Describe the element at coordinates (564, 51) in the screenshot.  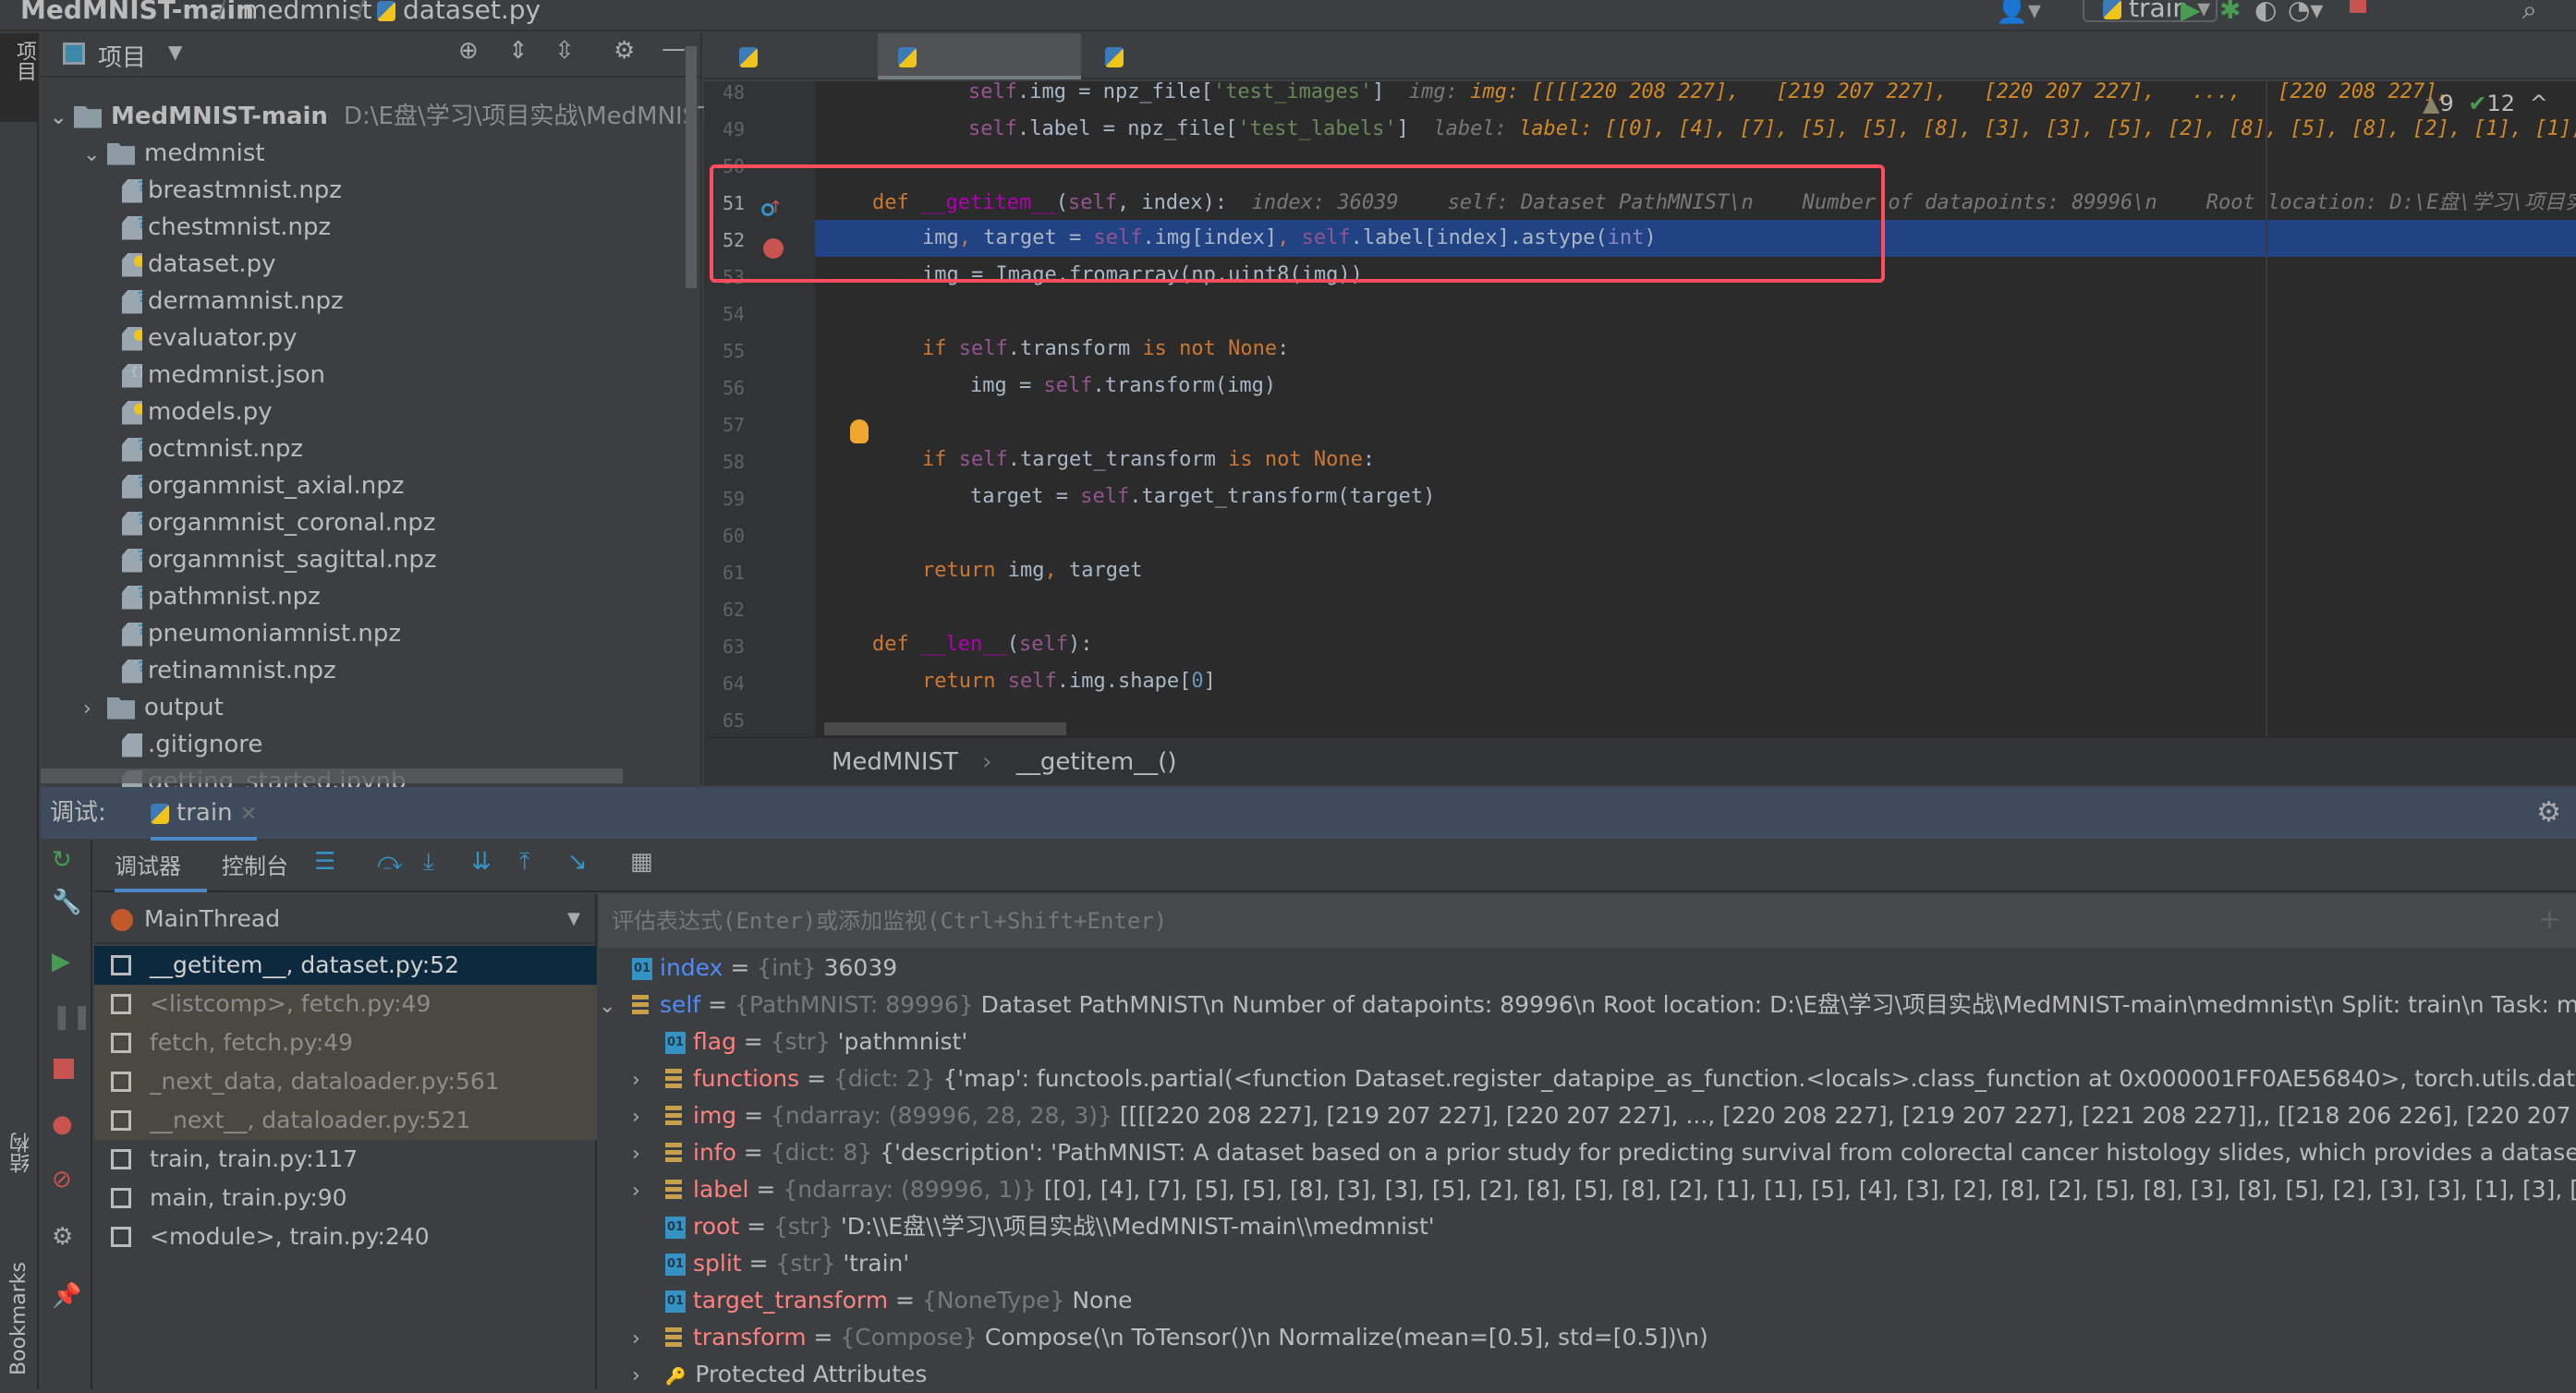
I see `collapse-all-icon: ⇳` at that location.